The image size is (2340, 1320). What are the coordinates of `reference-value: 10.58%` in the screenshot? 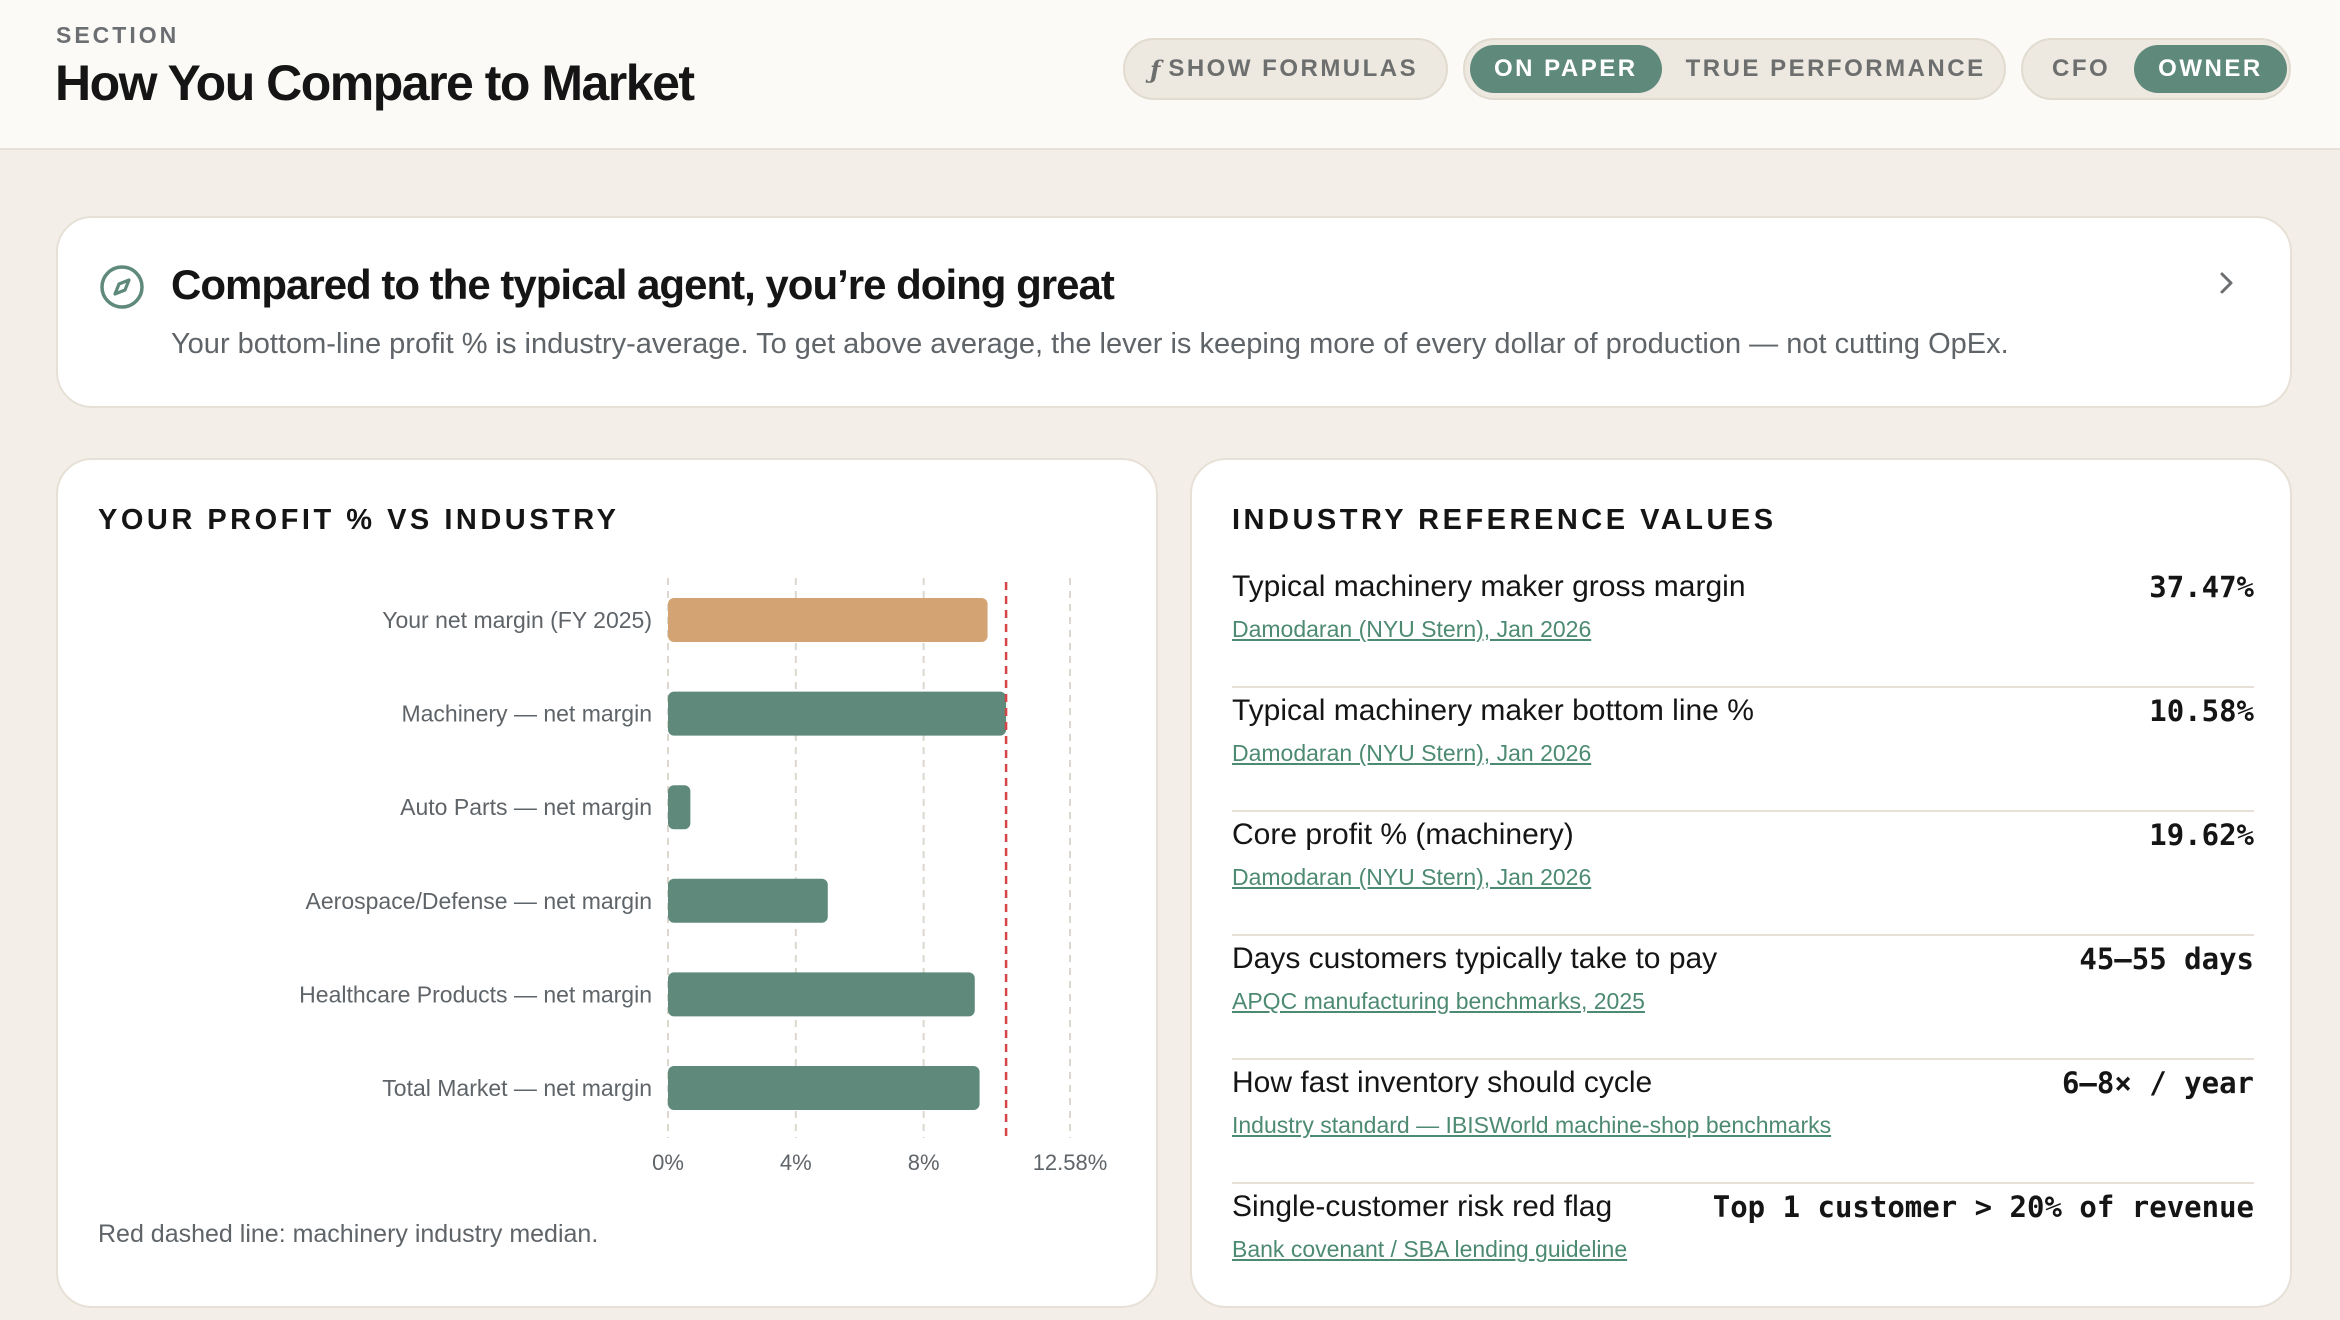 It's located at (2201, 711).